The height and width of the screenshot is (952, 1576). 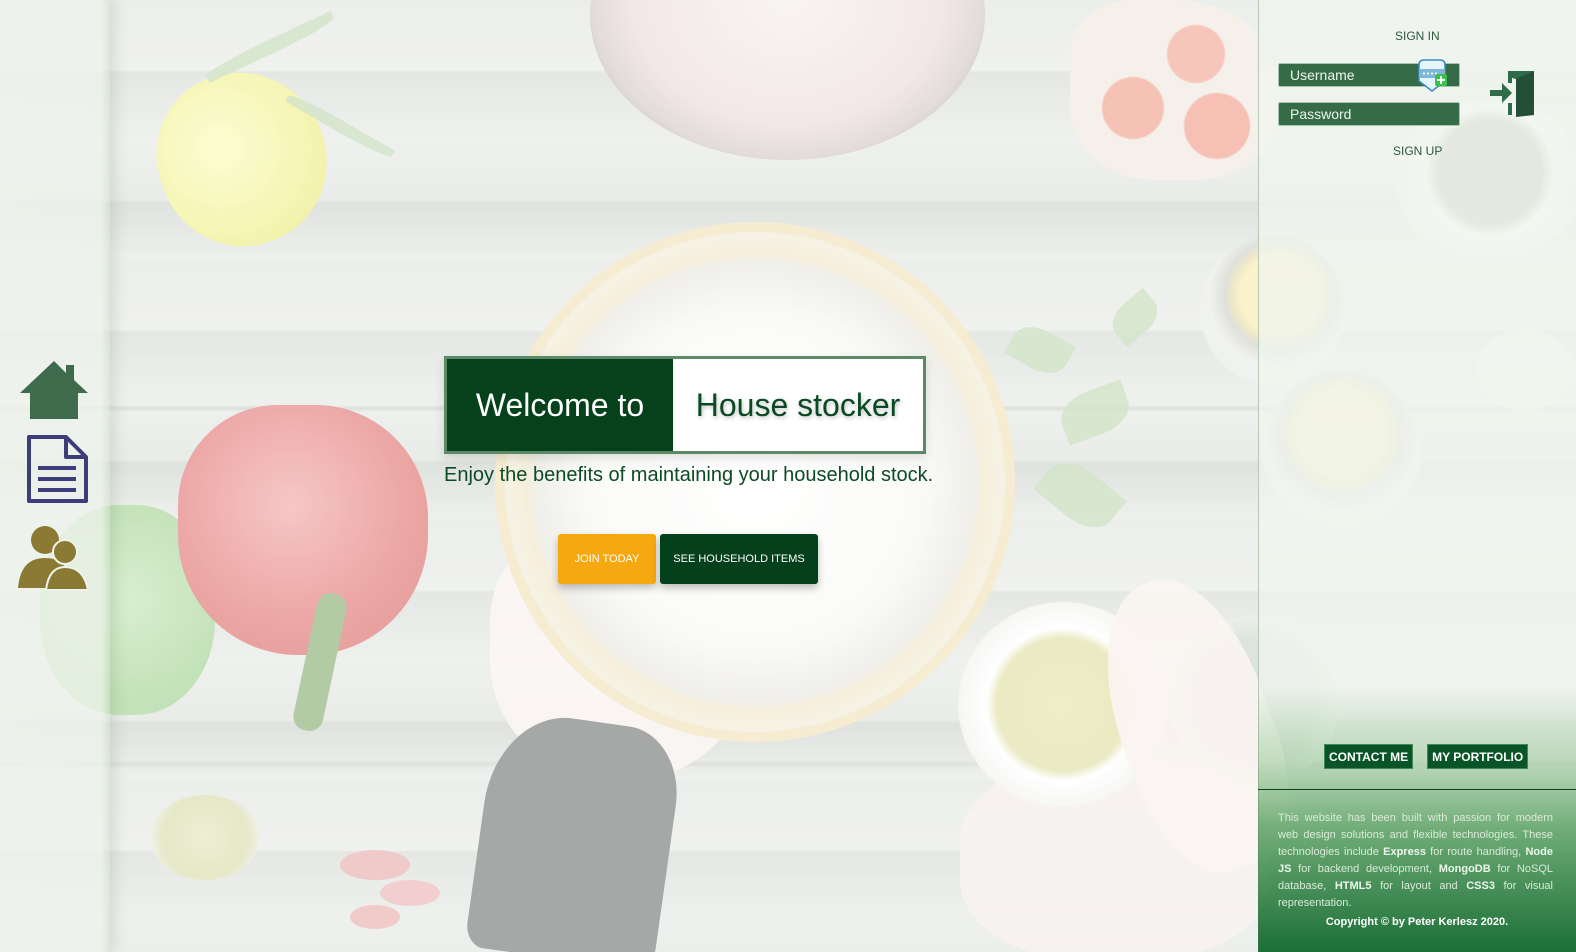 What do you see at coordinates (1478, 756) in the screenshot?
I see `my-portfolio-button: MY PORTFOLIO` at bounding box center [1478, 756].